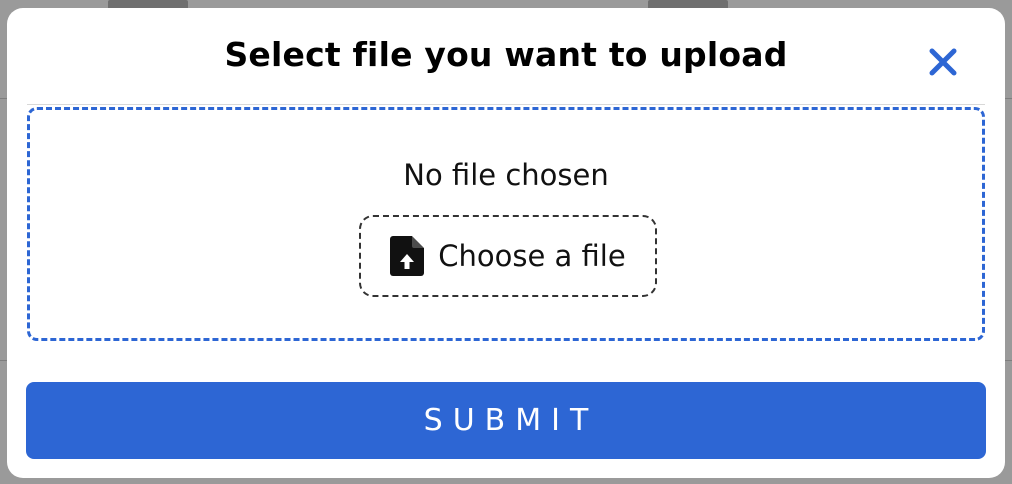 Image resolution: width=1012 pixels, height=484 pixels. Describe the element at coordinates (407, 256) in the screenshot. I see `file-upload-icon` at that location.